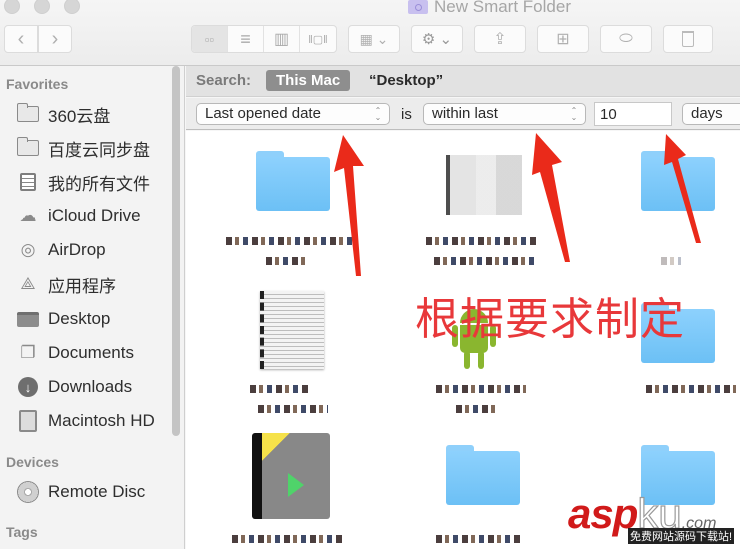 Image resolution: width=740 pixels, height=549 pixels. I want to click on watermark: aspku.com 免费网站源码下载站!, so click(651, 516).